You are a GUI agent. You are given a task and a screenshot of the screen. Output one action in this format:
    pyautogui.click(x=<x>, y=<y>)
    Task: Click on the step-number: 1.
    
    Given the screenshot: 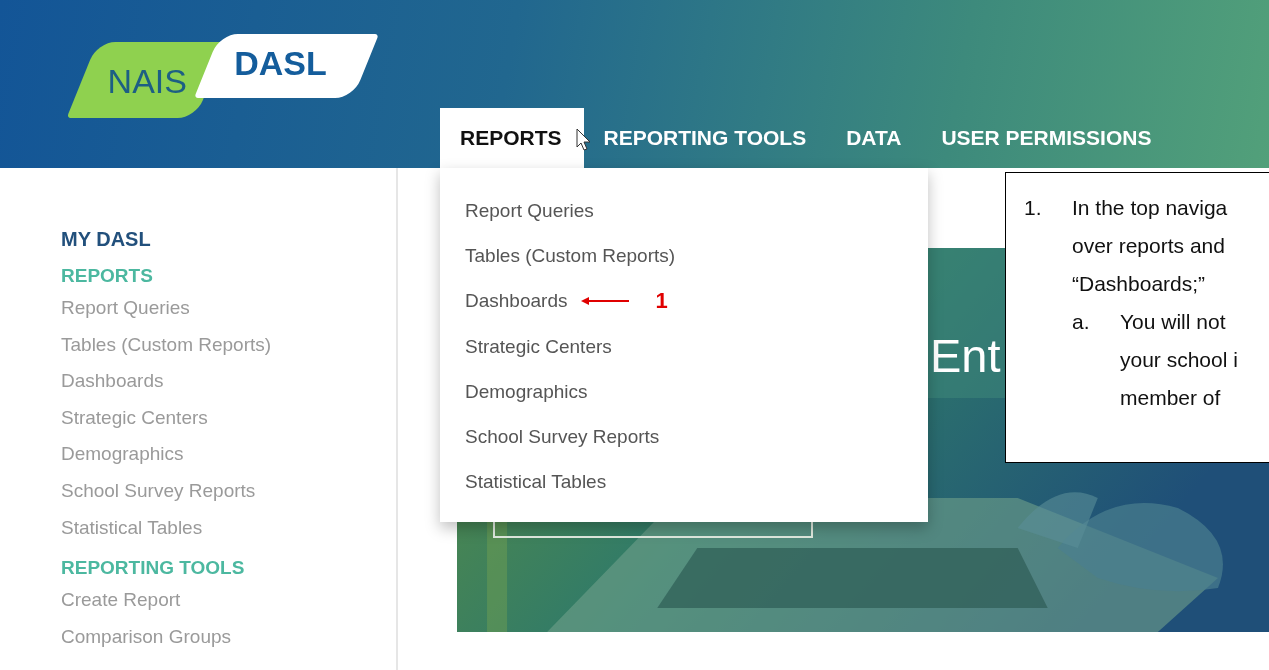 What is the action you would take?
    pyautogui.click(x=1033, y=208)
    